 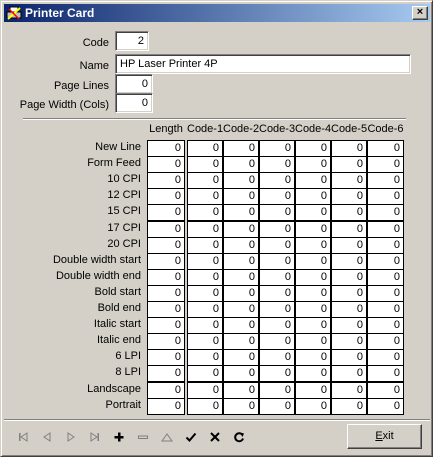 I want to click on title-bar: Printer Card ×, so click(x=217, y=13).